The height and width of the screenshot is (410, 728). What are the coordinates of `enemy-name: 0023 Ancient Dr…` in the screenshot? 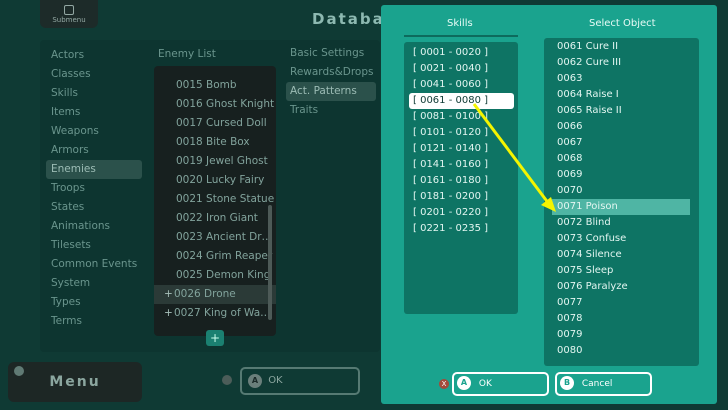 It's located at (224, 237).